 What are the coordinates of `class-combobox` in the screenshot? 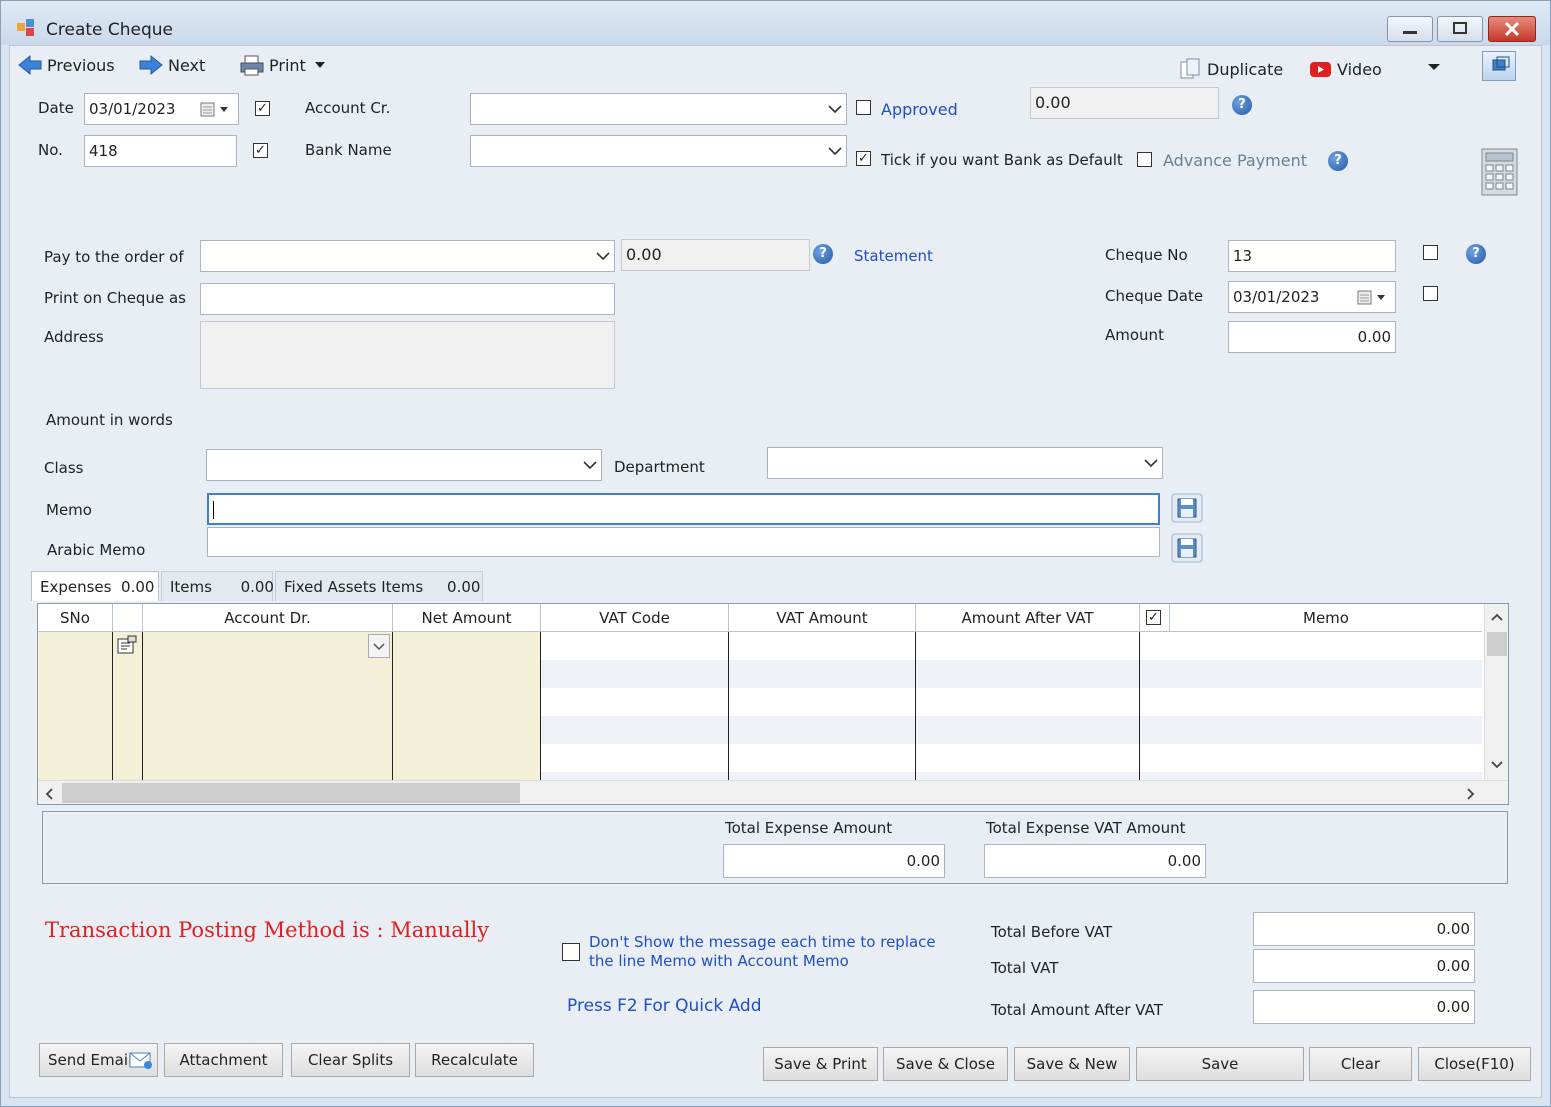 It's located at (404, 465).